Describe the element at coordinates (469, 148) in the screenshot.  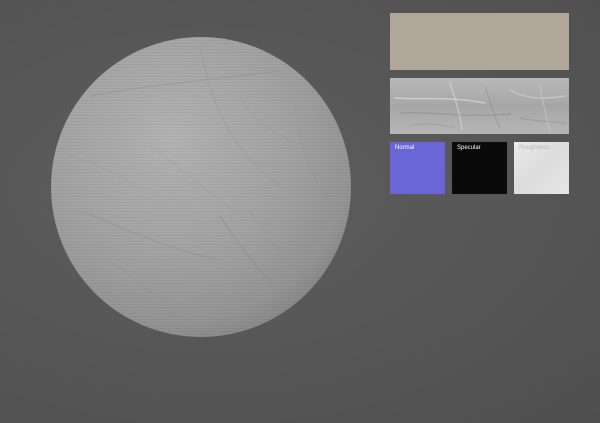
I see `specular-map-label: Specular` at that location.